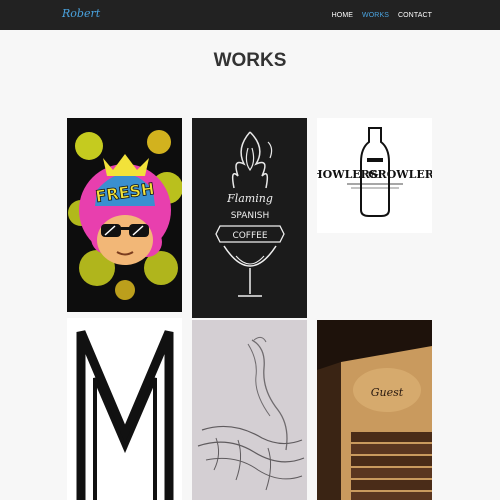  I want to click on work-tile-guest-wall-mural: Guest, so click(374, 410).